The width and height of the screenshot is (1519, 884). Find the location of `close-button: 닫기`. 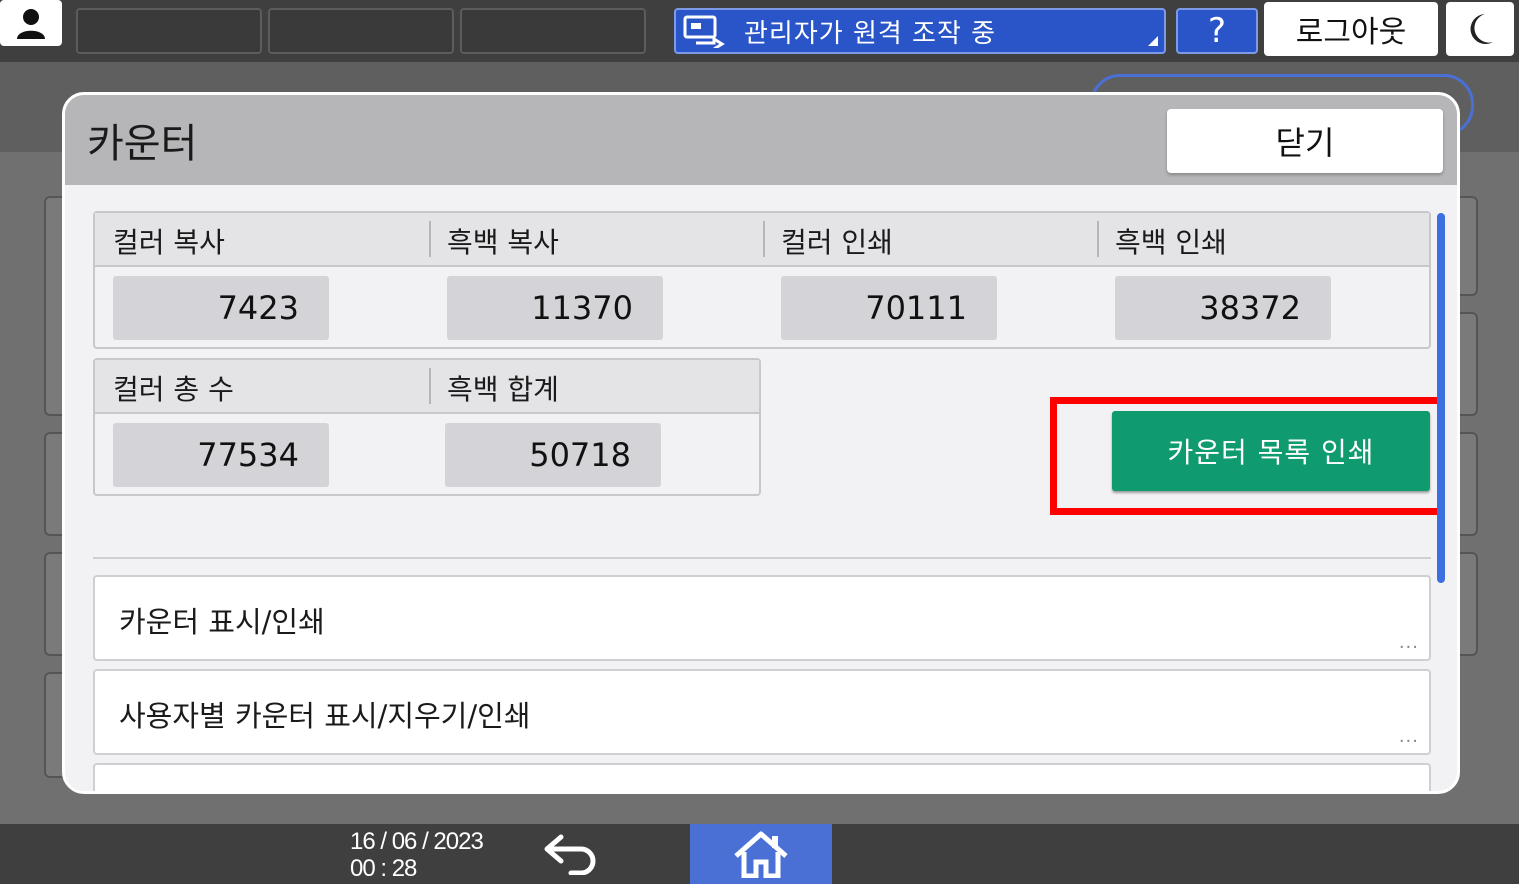

close-button: 닫기 is located at coordinates (1305, 141).